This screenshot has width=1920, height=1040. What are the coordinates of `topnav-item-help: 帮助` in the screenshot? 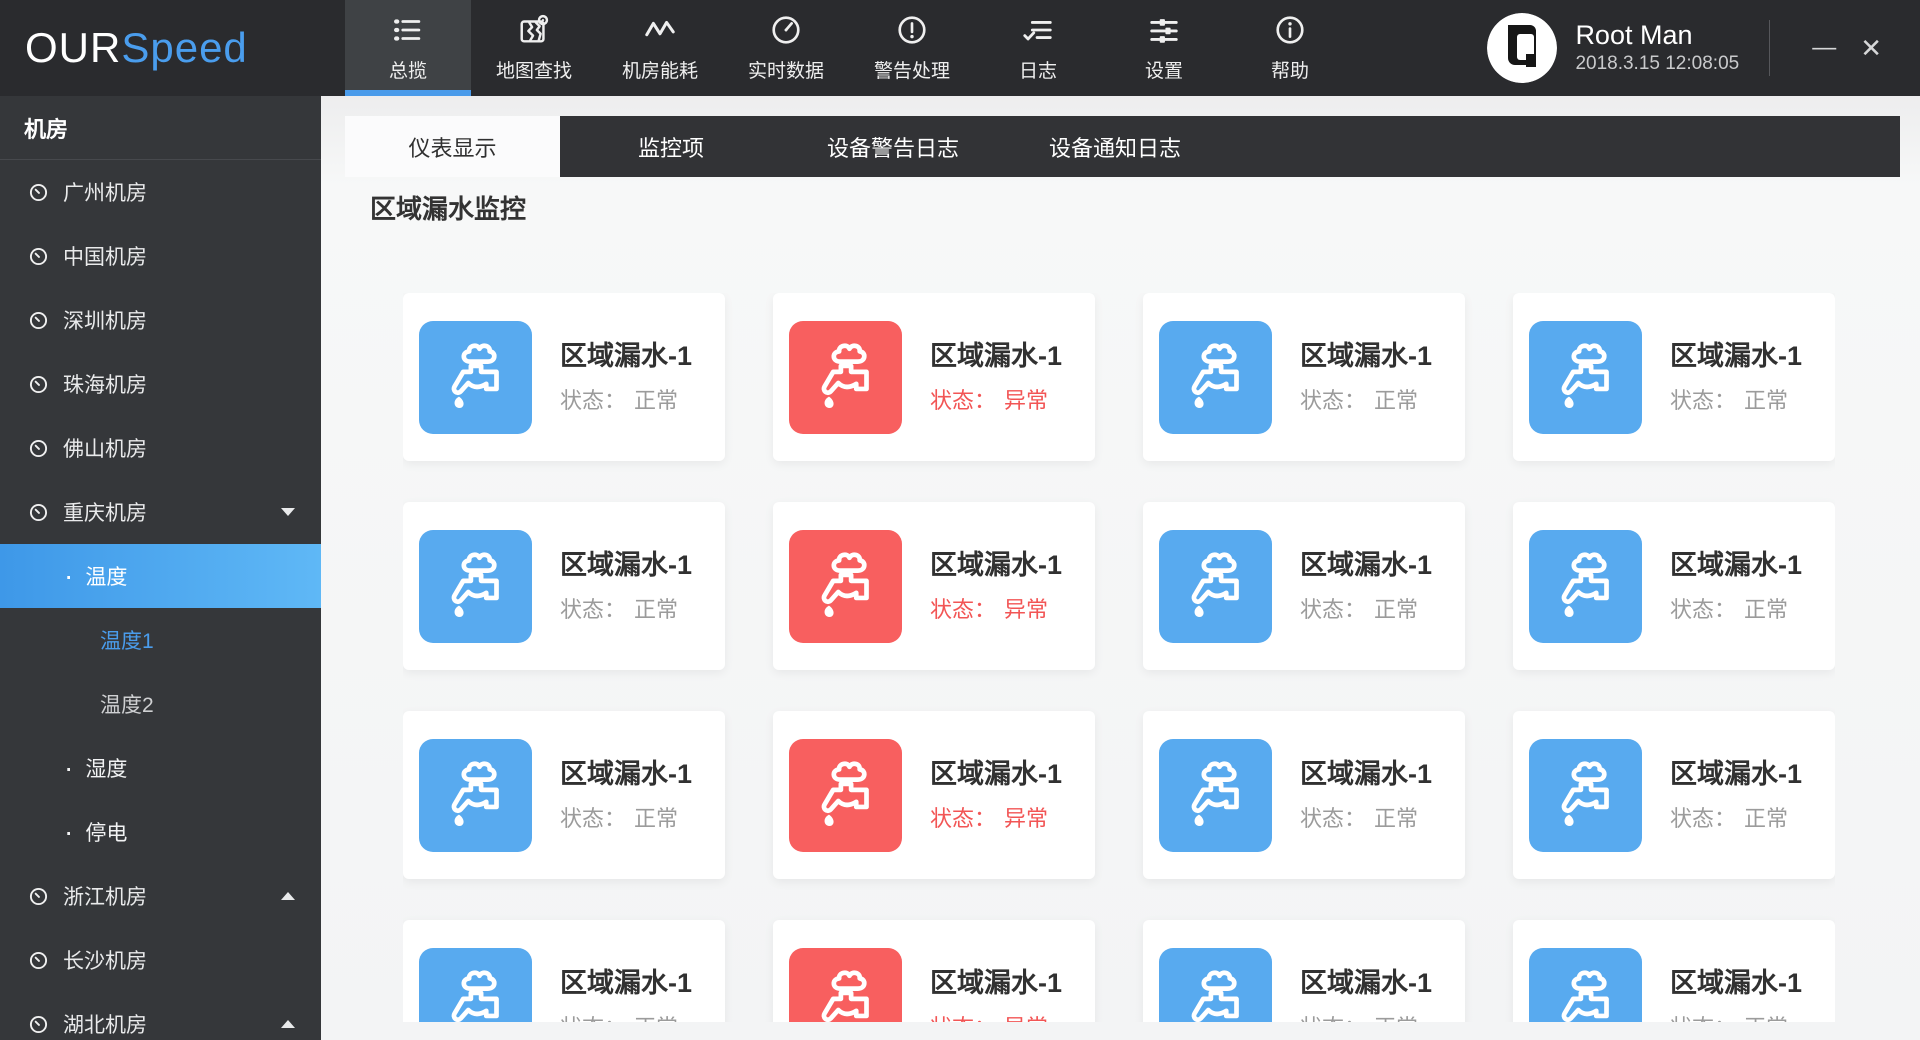 It's located at (1290, 48).